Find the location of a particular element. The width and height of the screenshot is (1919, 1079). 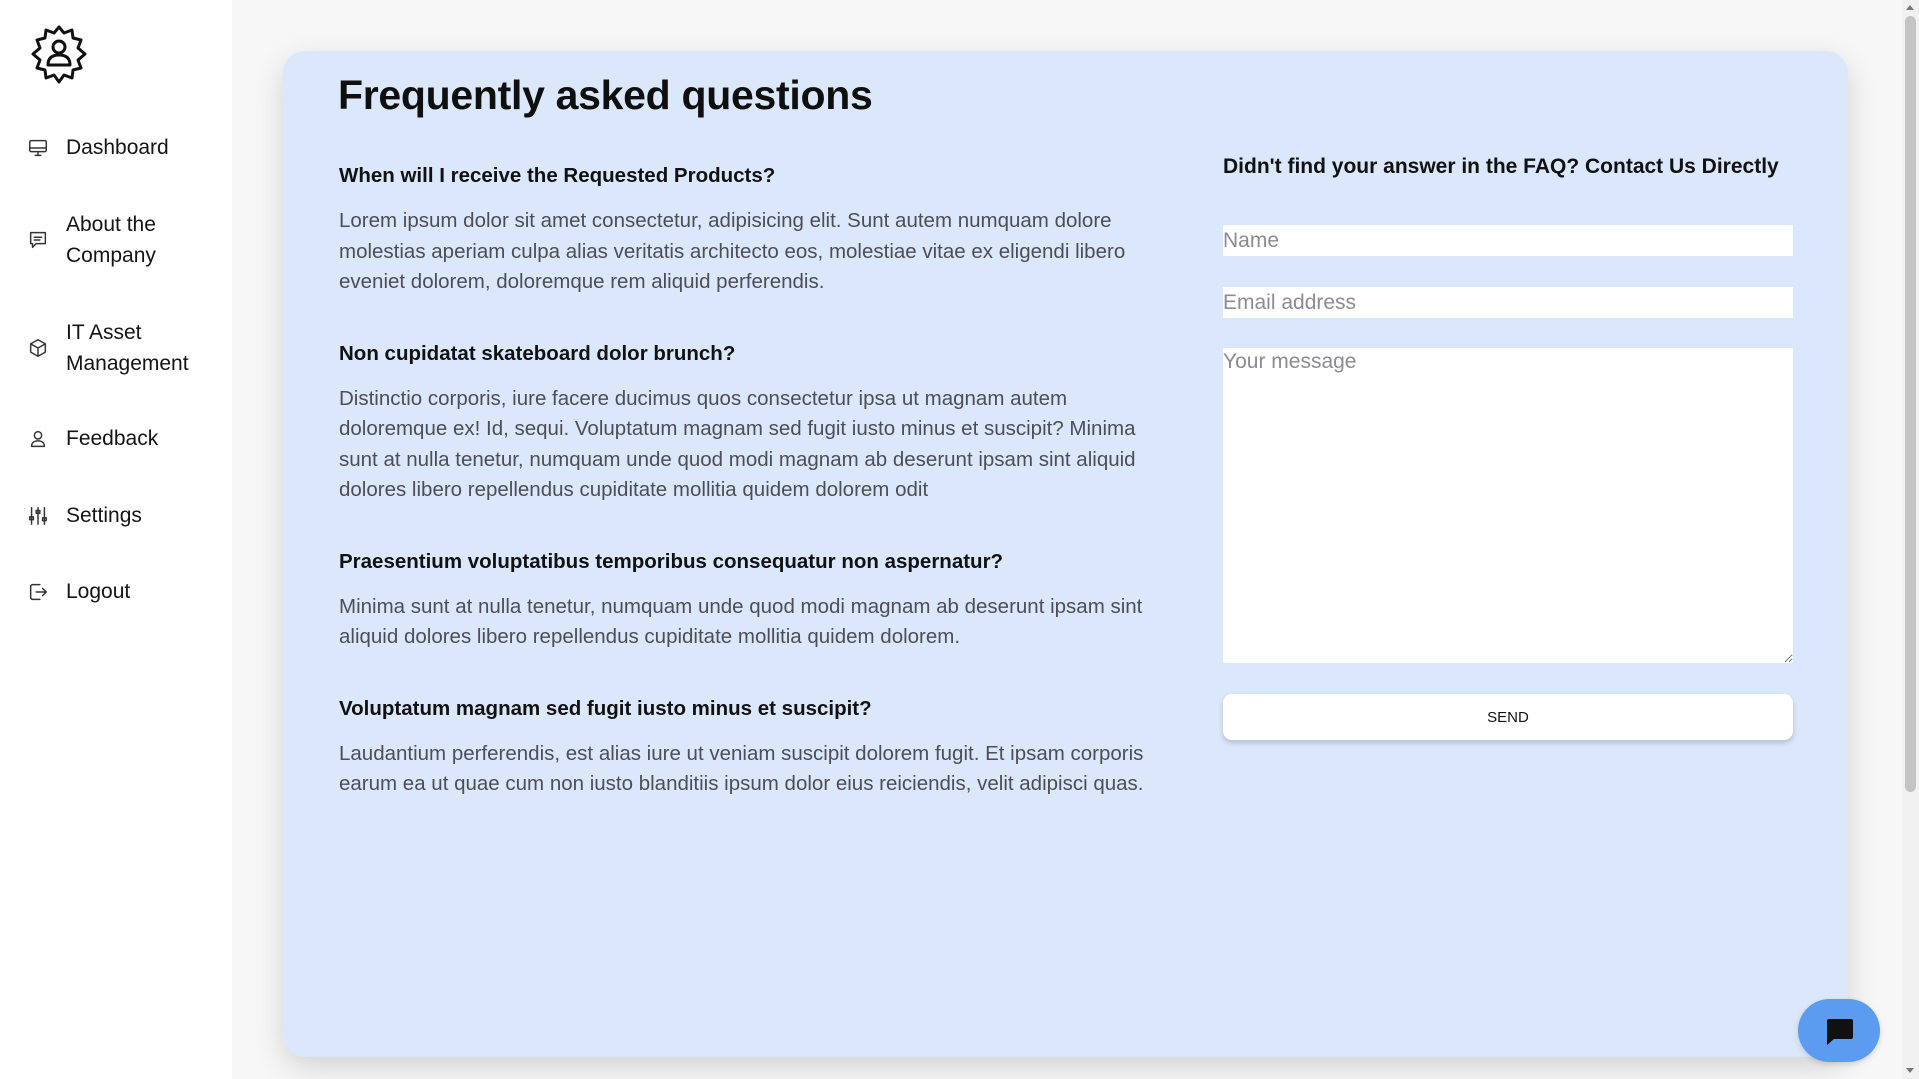

scrollbar-thumb is located at coordinates (1910, 404).